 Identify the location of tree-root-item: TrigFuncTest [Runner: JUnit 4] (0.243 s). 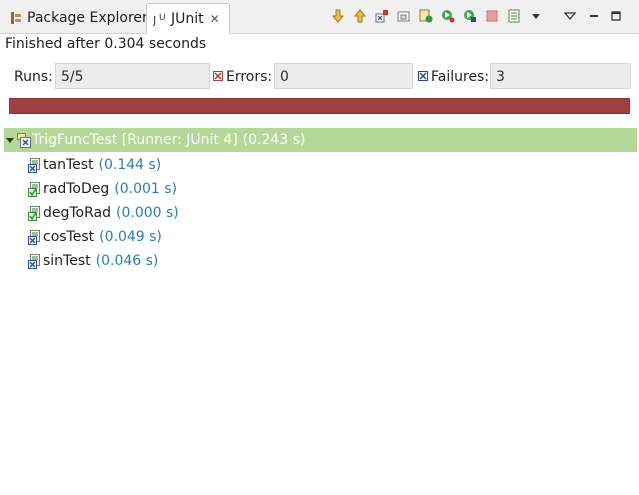
(320, 140).